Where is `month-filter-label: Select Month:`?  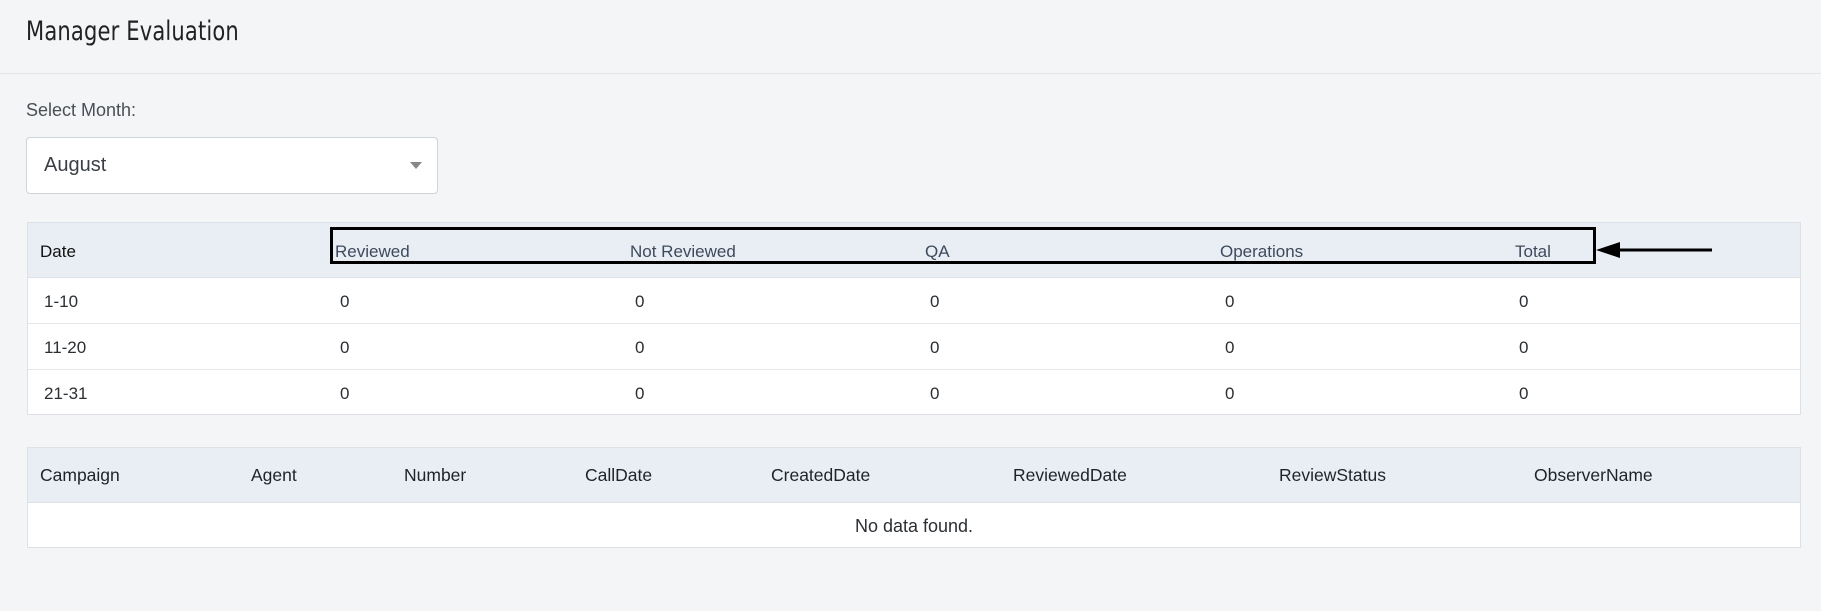 month-filter-label: Select Month: is located at coordinates (81, 110).